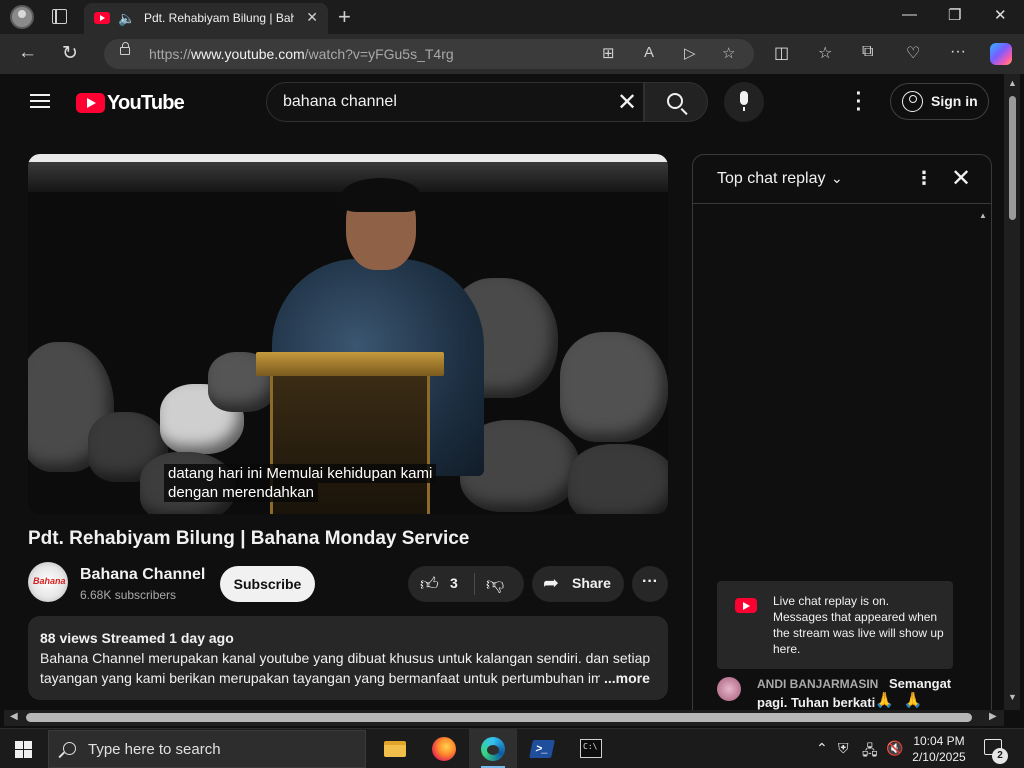  Describe the element at coordinates (649, 52) in the screenshot. I see `read-aloud-icon: A` at that location.